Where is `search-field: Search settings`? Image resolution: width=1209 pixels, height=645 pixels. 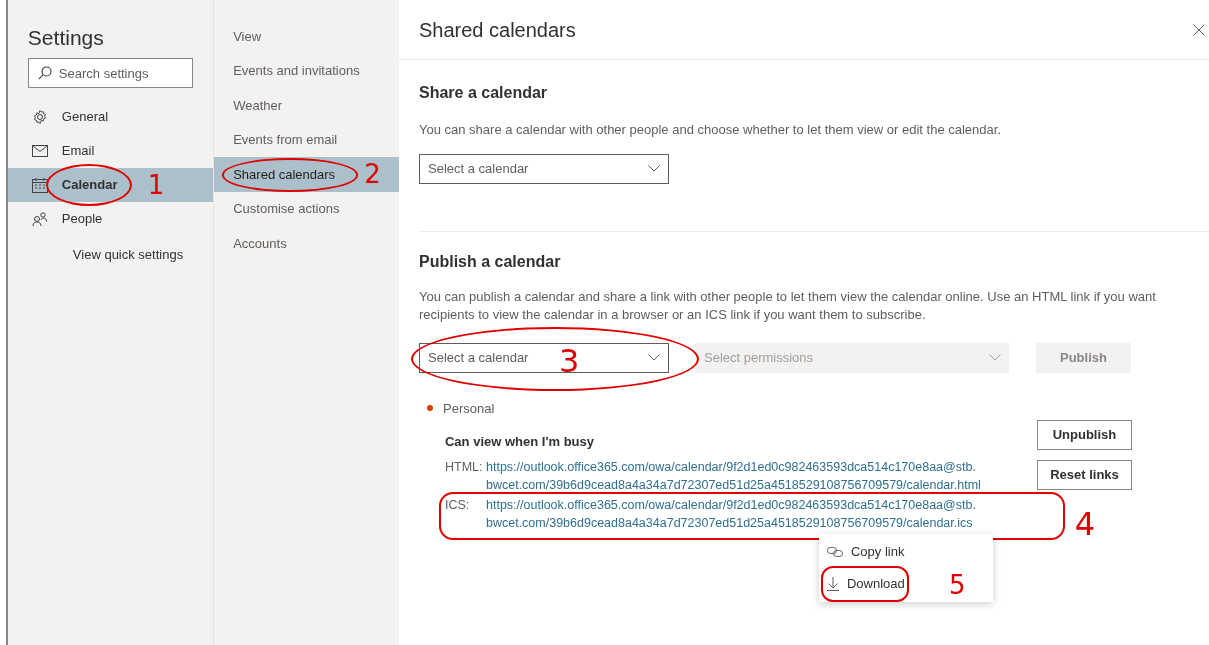 search-field: Search settings is located at coordinates (110, 73).